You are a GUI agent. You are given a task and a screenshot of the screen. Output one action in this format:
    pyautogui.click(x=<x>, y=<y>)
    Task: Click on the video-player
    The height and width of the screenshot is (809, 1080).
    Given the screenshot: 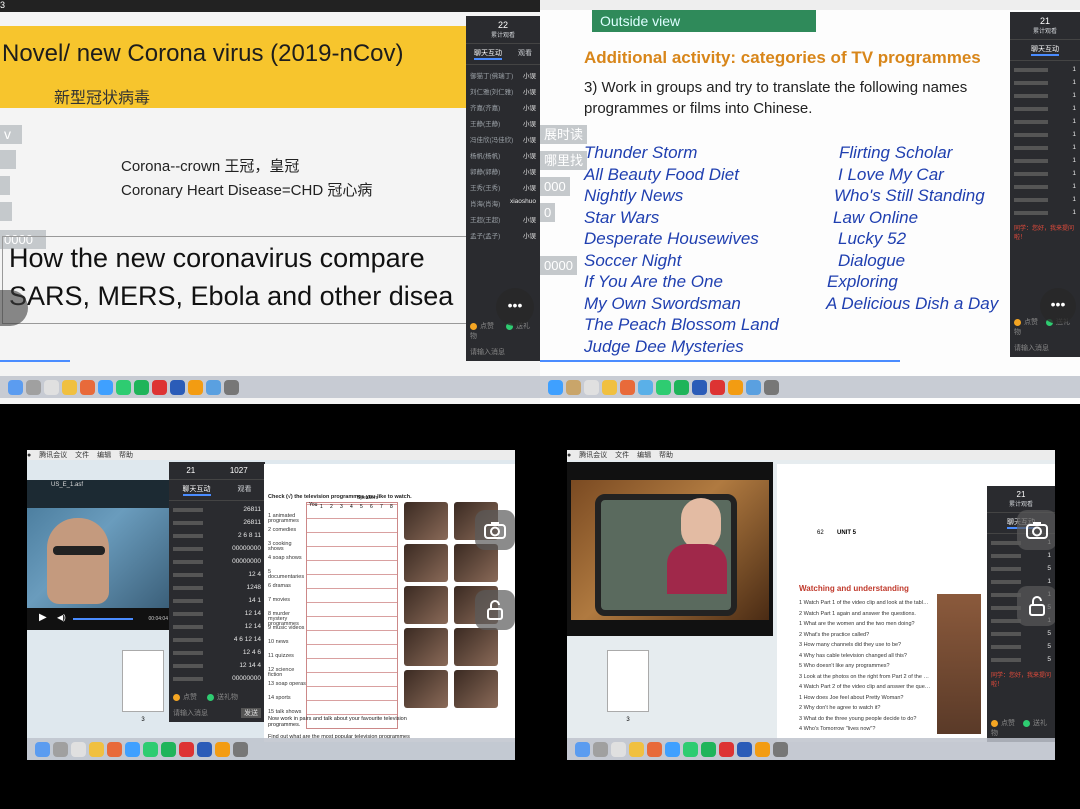 What is the action you would take?
    pyautogui.click(x=670, y=549)
    